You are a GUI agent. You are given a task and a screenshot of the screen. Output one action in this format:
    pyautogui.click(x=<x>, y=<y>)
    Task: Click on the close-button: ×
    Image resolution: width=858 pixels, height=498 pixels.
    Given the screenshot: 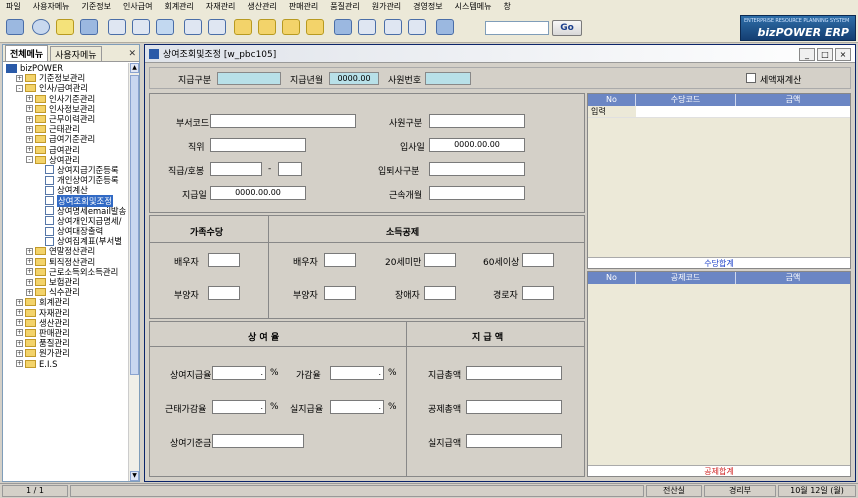 What is the action you would take?
    pyautogui.click(x=843, y=54)
    